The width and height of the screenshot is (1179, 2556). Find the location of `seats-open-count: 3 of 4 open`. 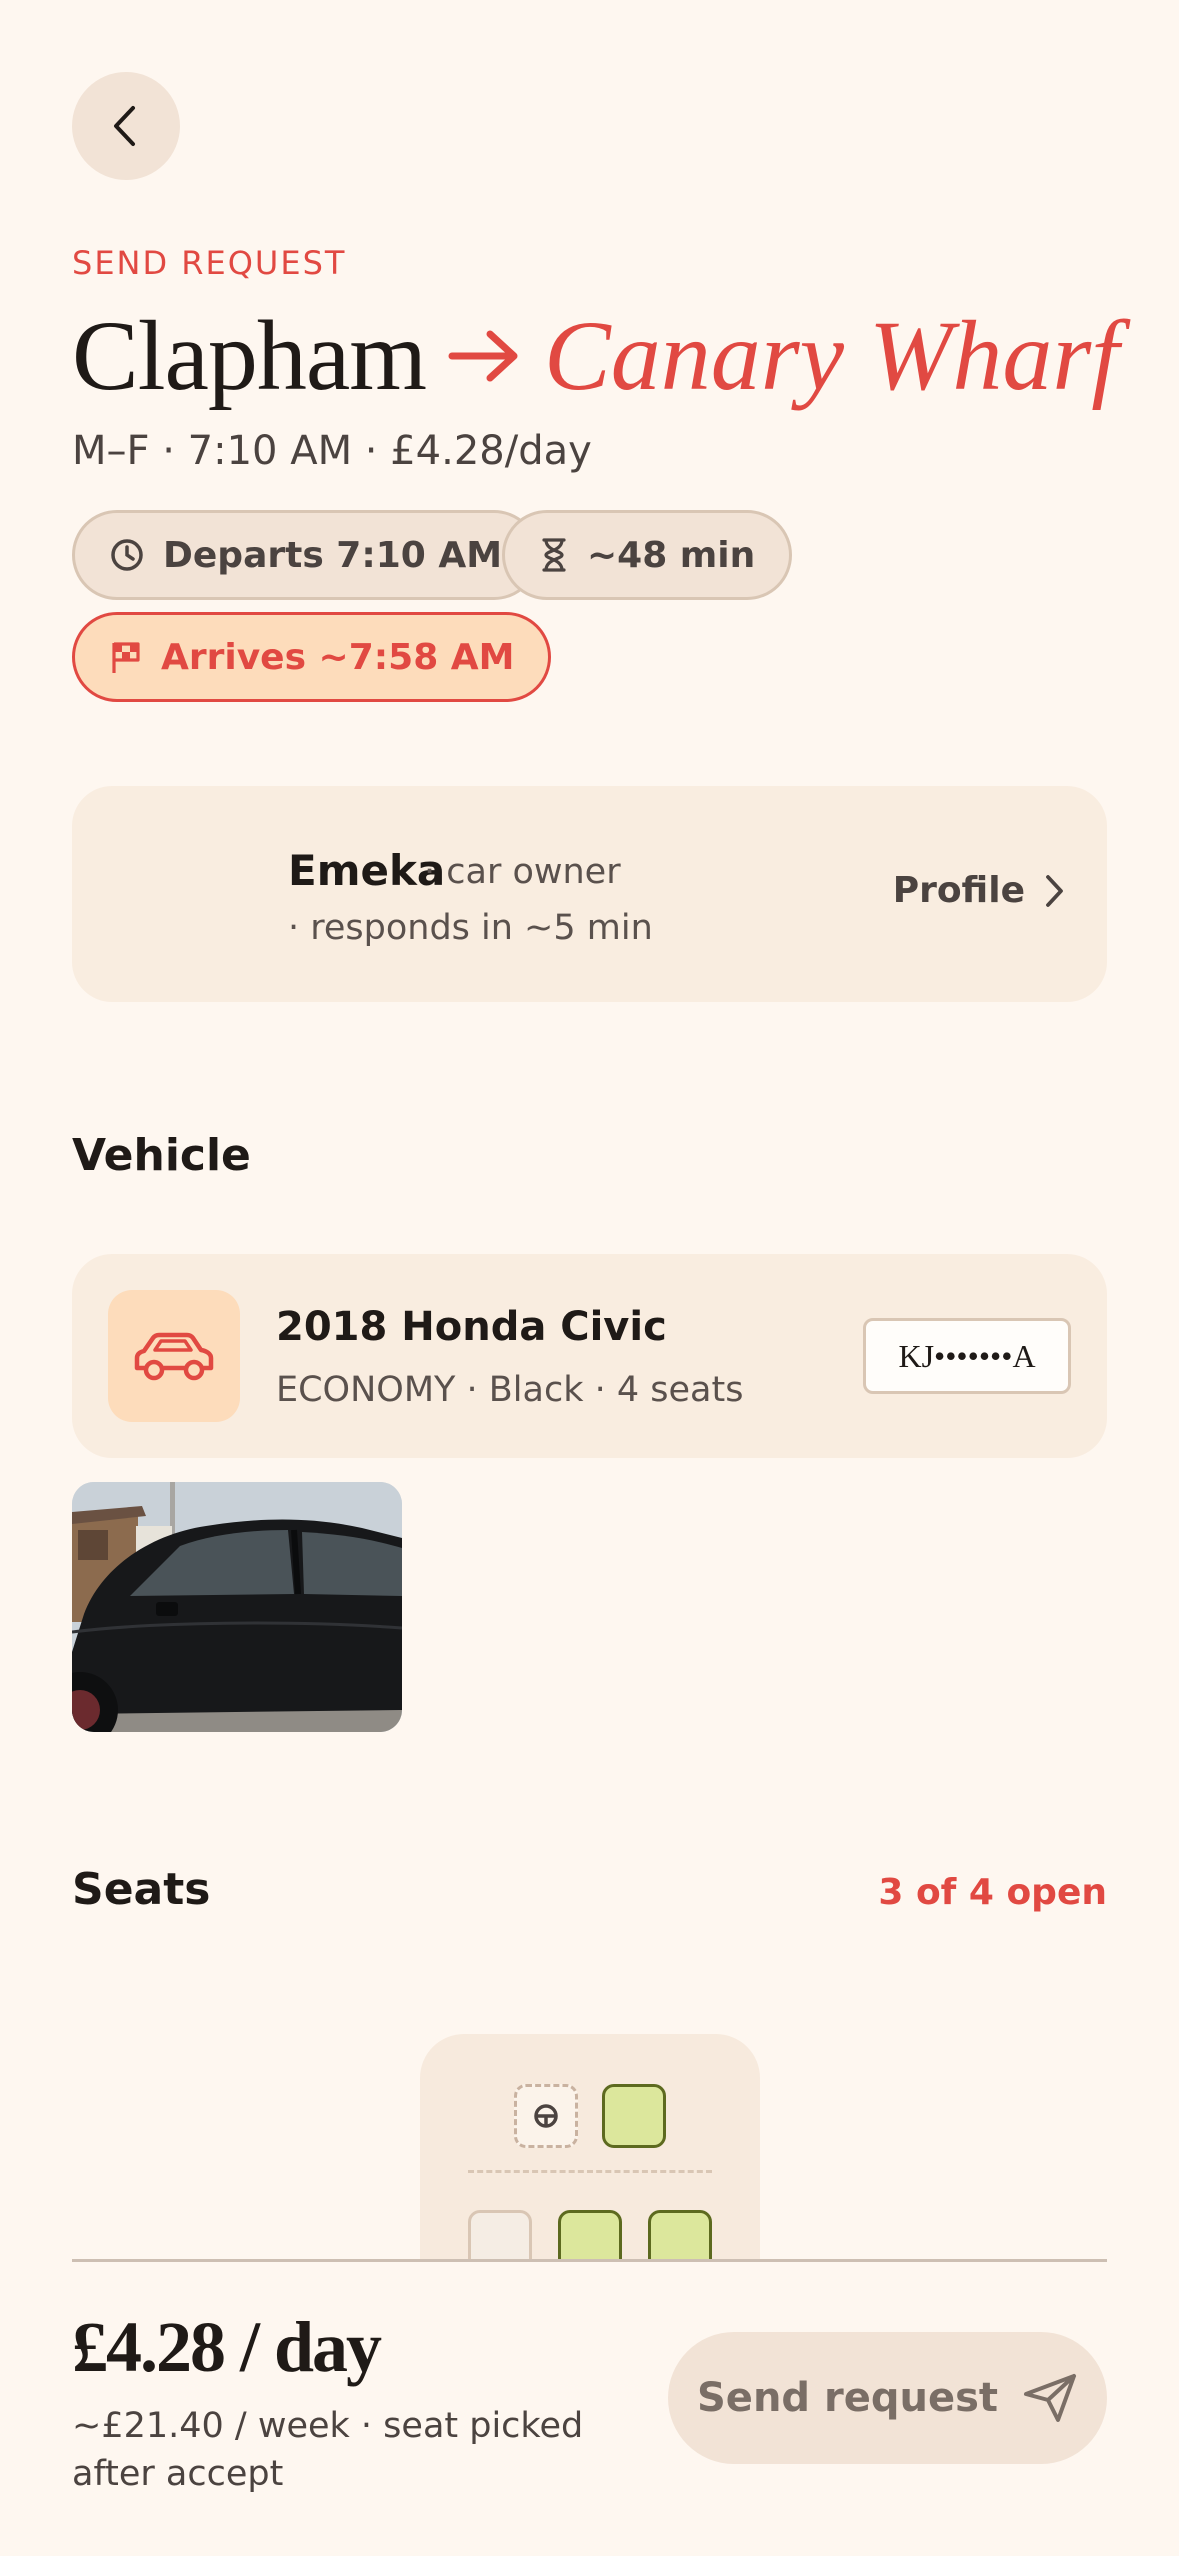

seats-open-count: 3 of 4 open is located at coordinates (992, 1892).